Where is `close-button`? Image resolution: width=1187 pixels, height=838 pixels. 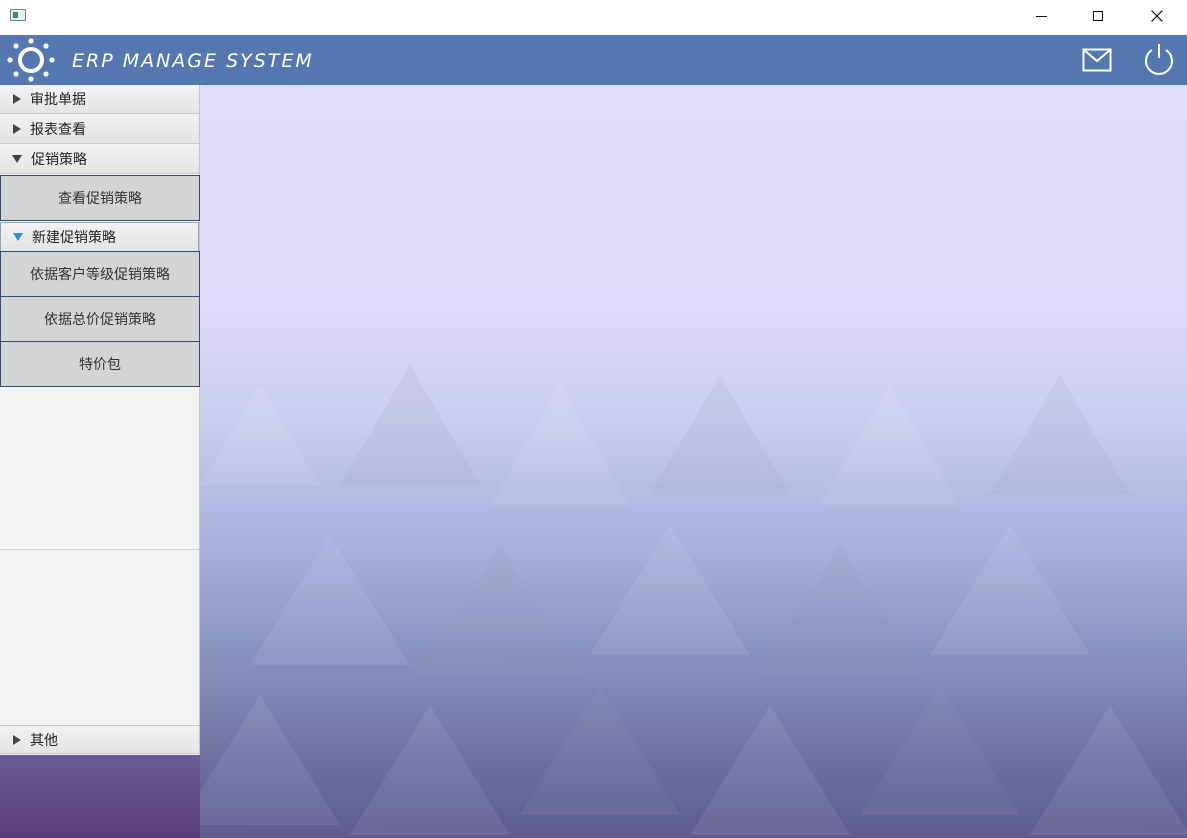
close-button is located at coordinates (1157, 16).